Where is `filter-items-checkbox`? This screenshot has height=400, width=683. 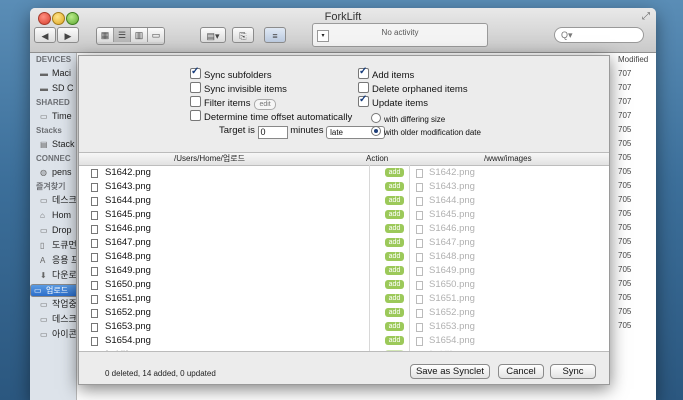
filter-items-checkbox is located at coordinates (195, 101).